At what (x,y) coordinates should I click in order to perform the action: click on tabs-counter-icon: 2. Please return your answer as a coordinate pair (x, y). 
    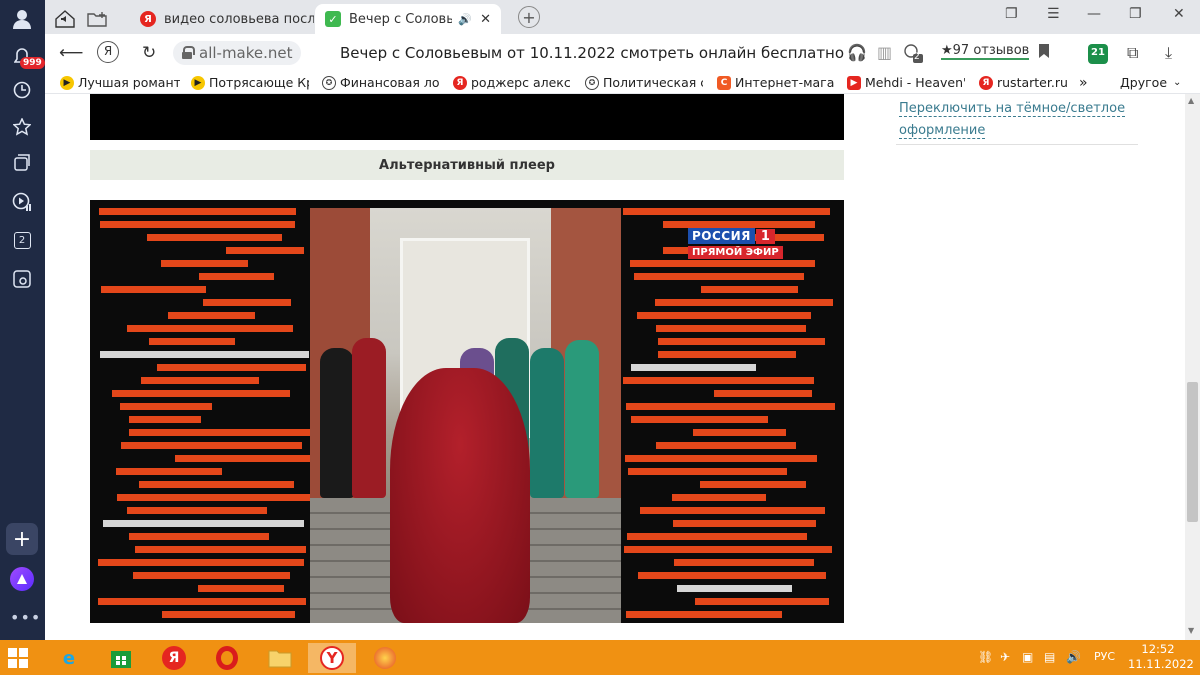
    Looking at the image, I should click on (22, 240).